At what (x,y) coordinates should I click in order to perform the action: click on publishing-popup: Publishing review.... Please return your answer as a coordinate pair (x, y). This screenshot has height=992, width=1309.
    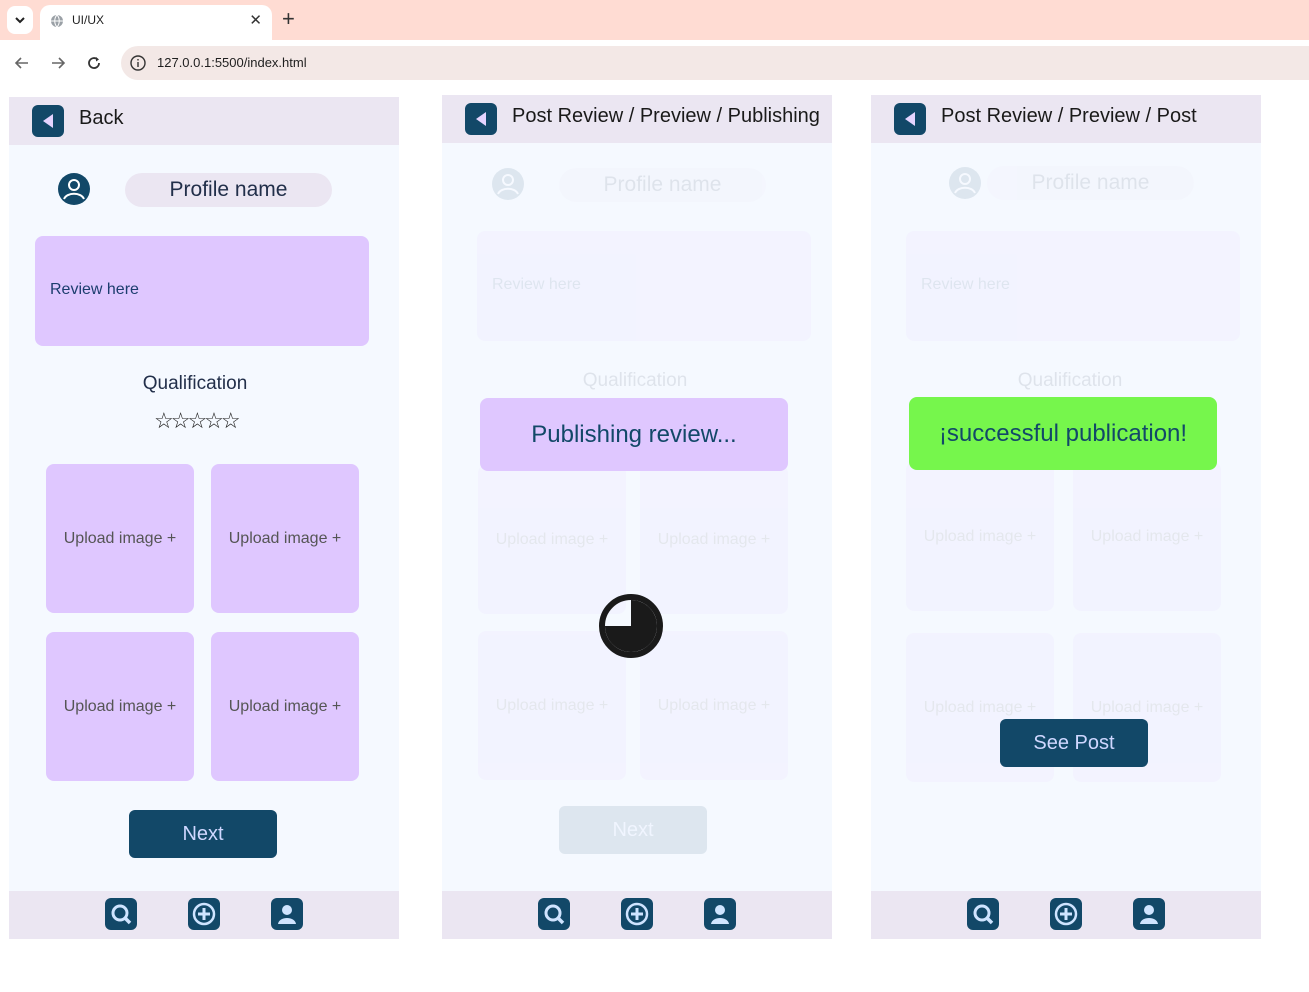
    Looking at the image, I should click on (634, 434).